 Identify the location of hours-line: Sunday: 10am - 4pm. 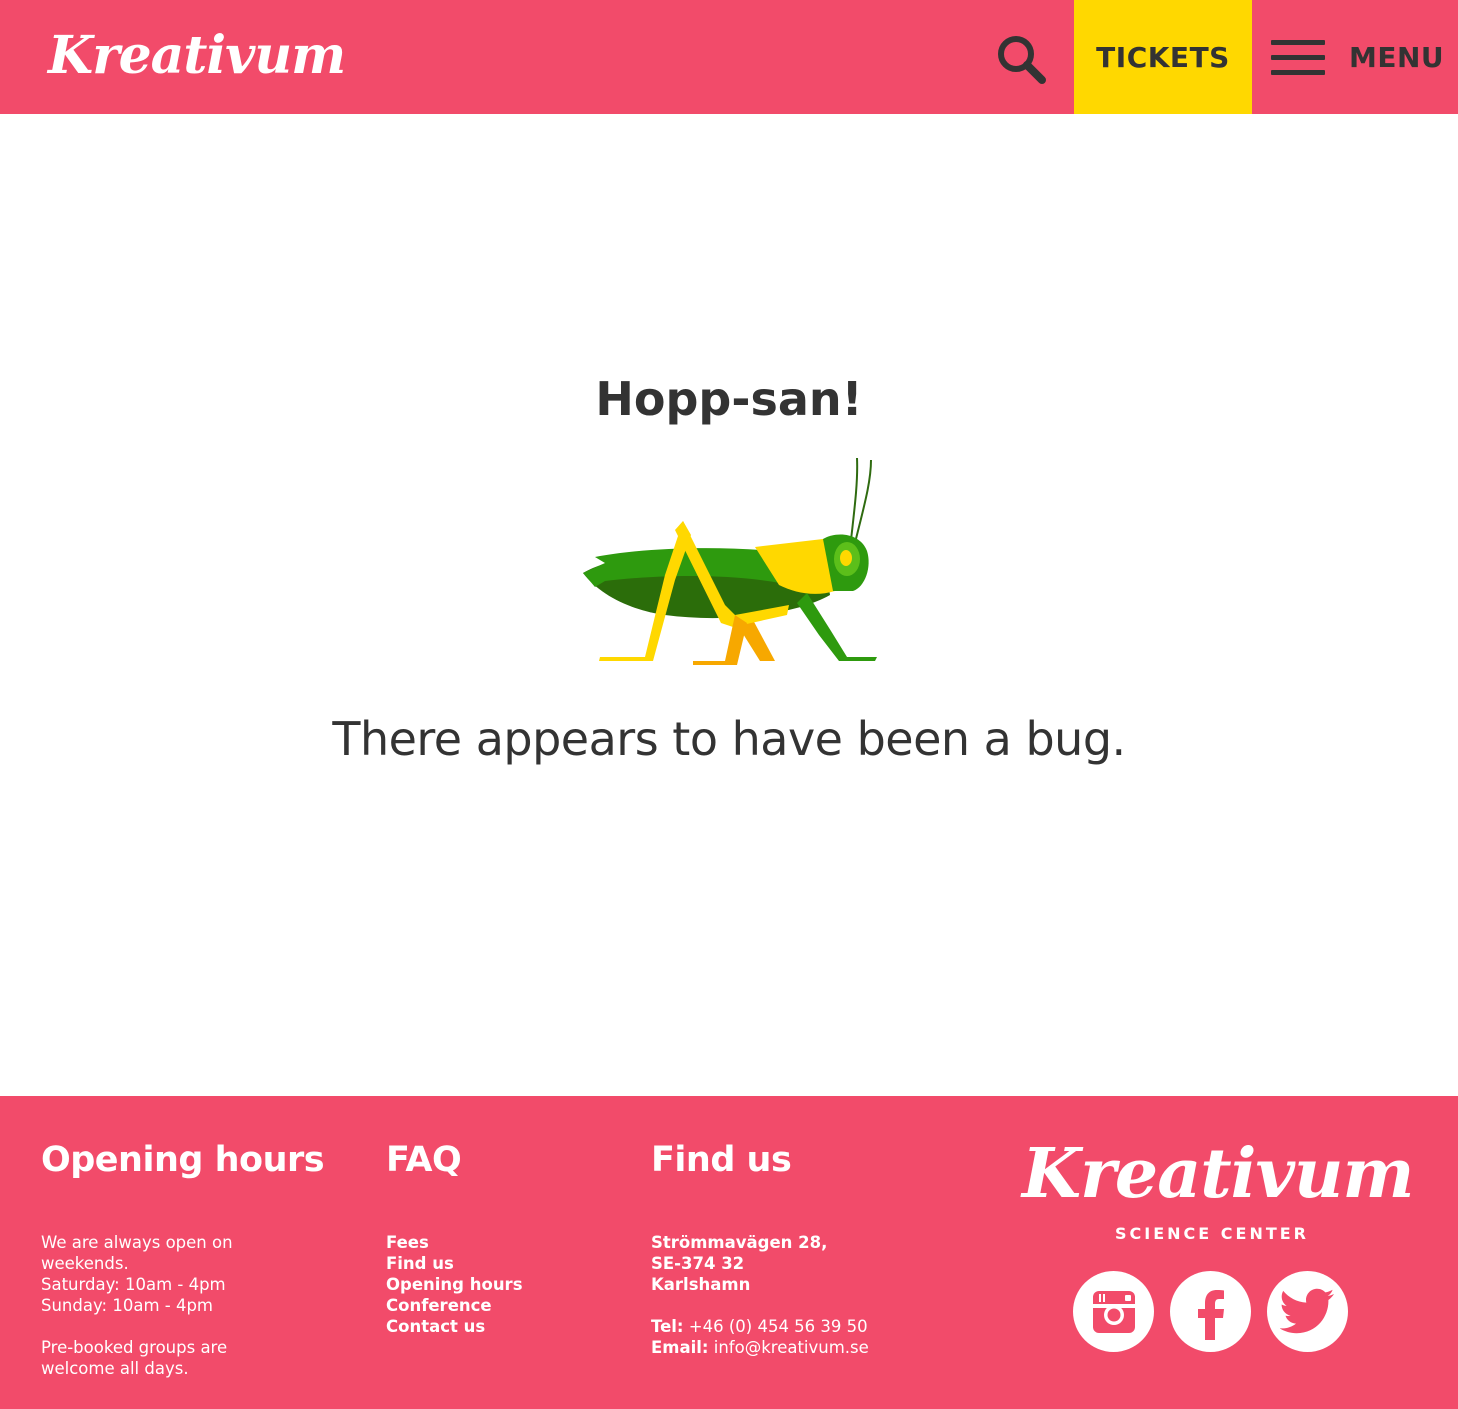
(127, 1305).